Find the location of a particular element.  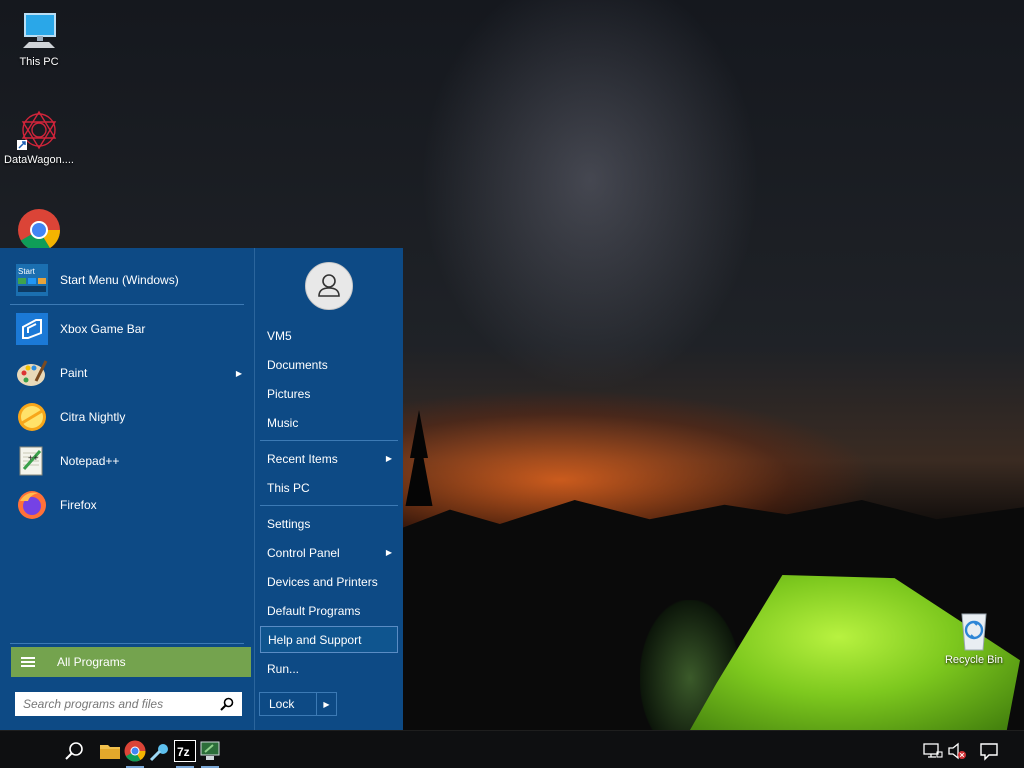

file-explorer-icon is located at coordinates (110, 751).